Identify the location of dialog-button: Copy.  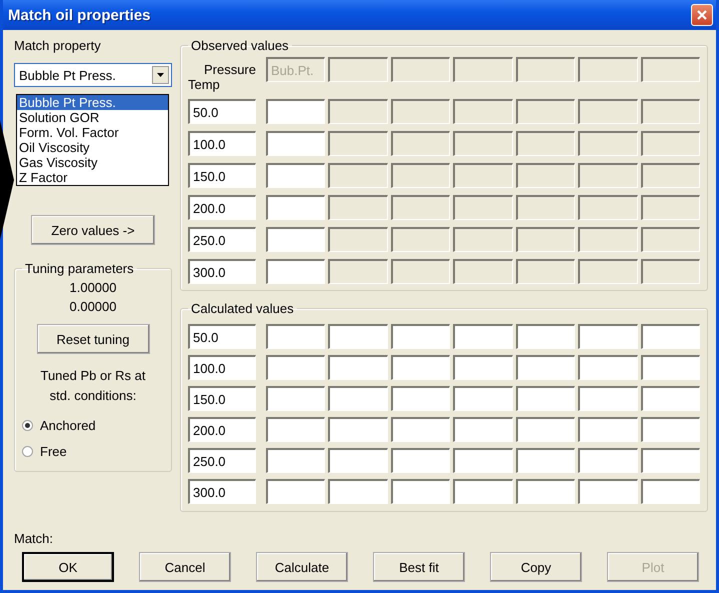
(536, 567).